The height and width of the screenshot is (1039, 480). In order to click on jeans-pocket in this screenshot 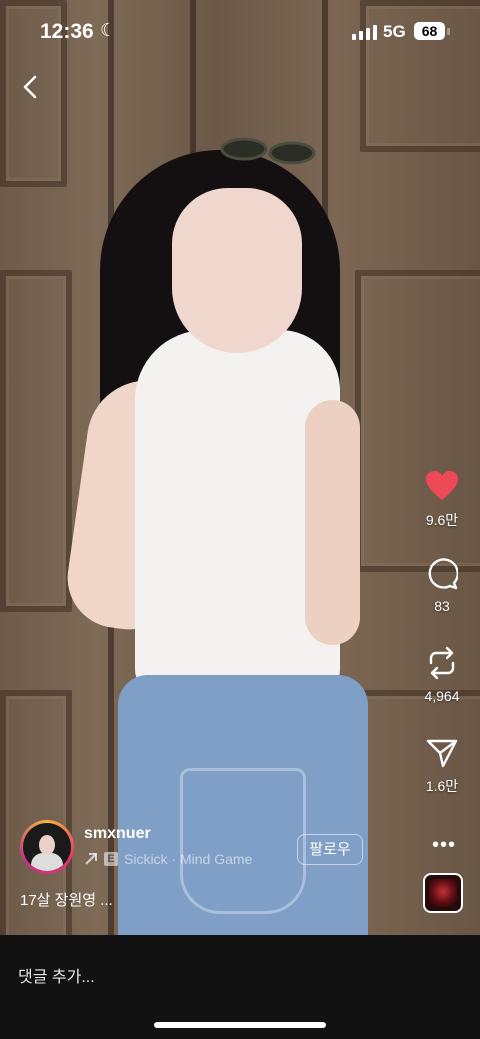, I will do `click(243, 841)`.